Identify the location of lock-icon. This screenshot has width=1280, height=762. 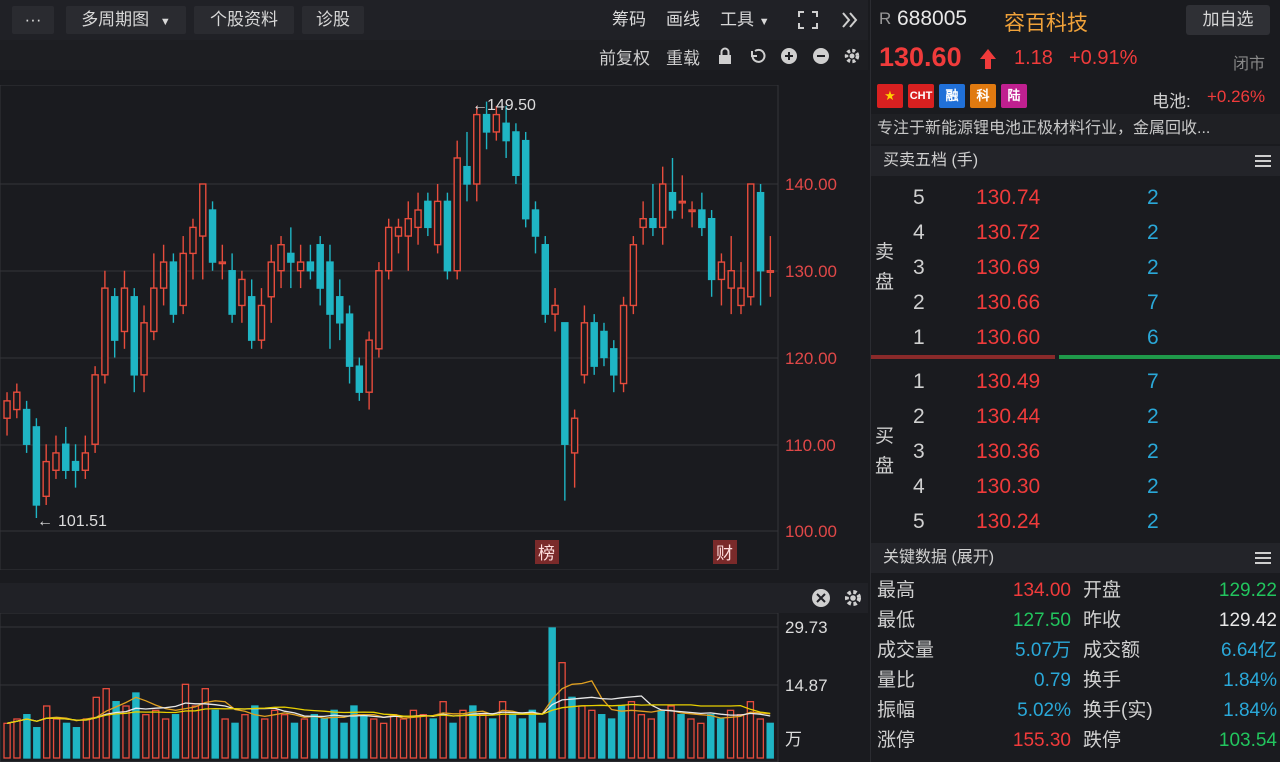
(725, 56).